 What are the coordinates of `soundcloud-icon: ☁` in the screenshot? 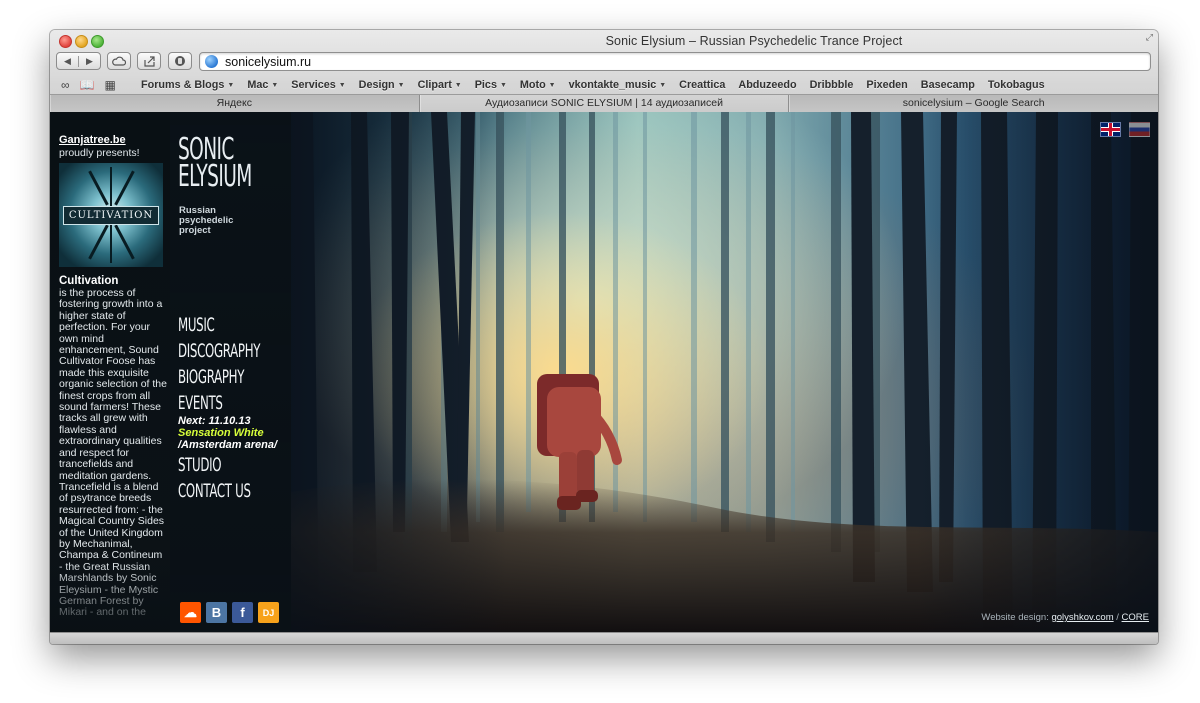 It's located at (190, 612).